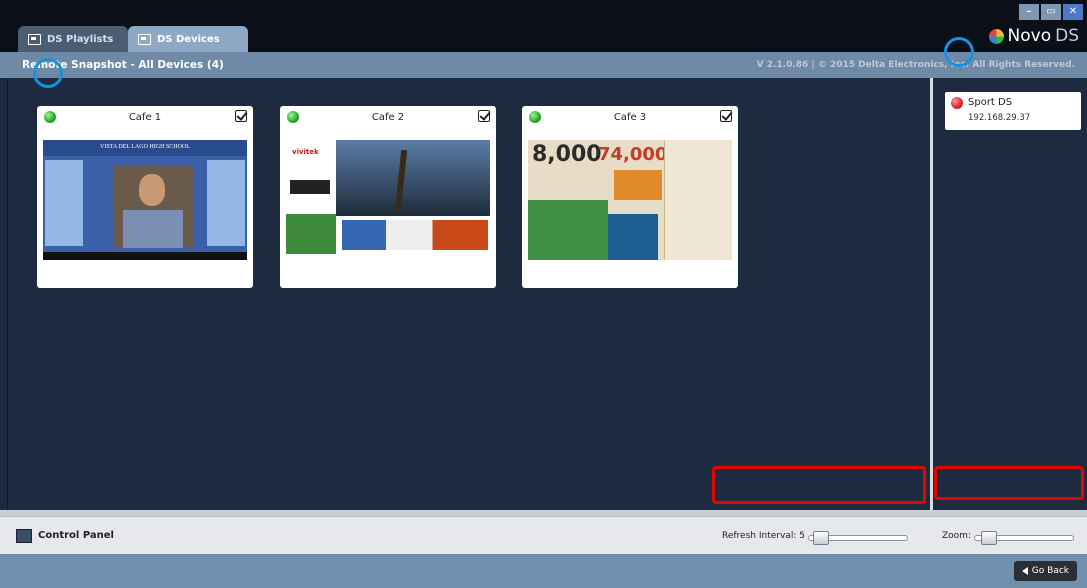  What do you see at coordinates (388, 117) in the screenshot?
I see `device-name: Cafe 2` at bounding box center [388, 117].